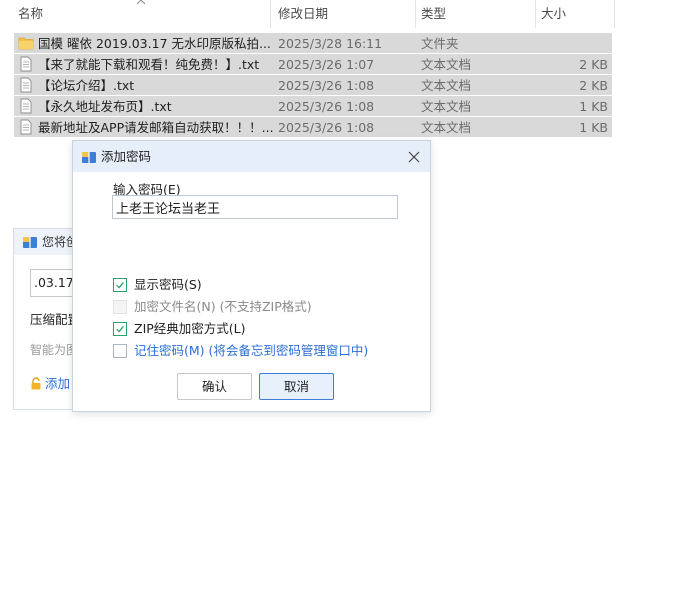 This screenshot has height=615, width=688. I want to click on column-name-label: 名称, so click(31, 13).